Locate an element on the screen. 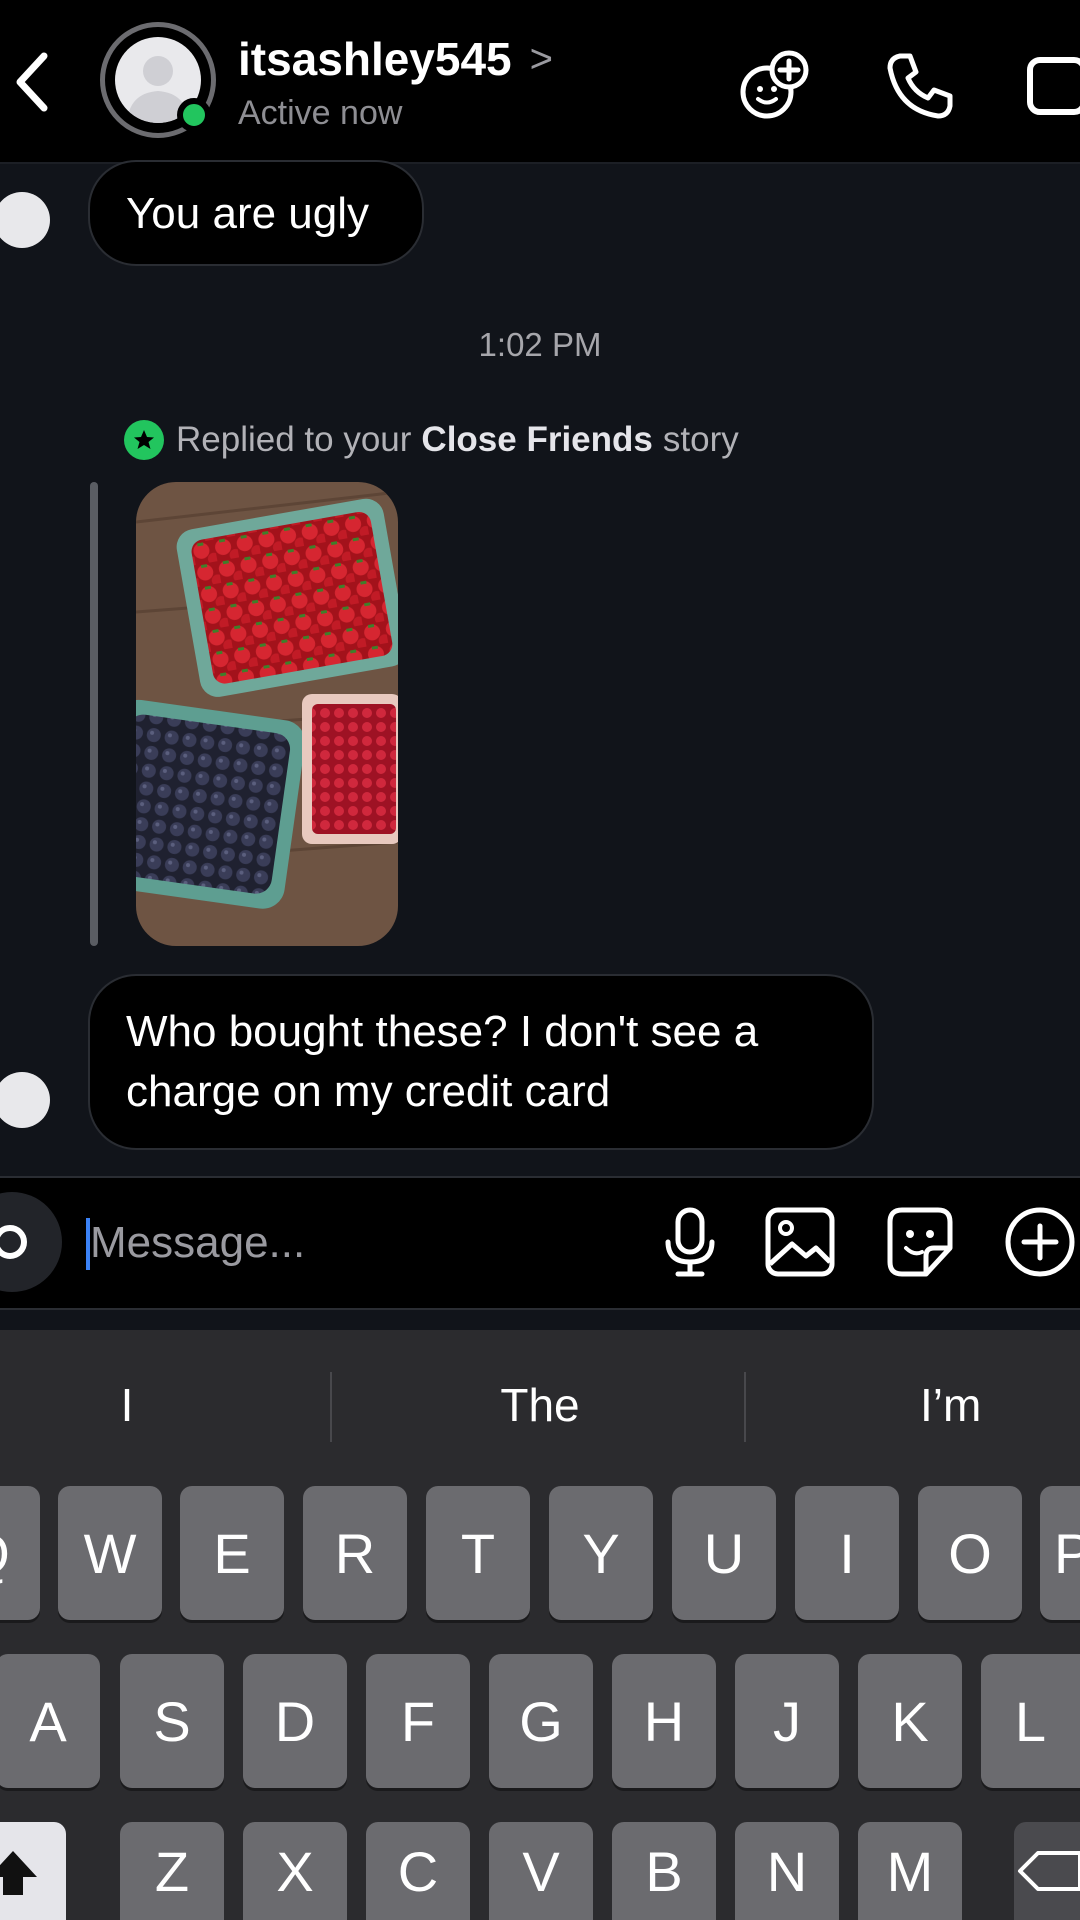  suggestion: I’m is located at coordinates (925, 1405).